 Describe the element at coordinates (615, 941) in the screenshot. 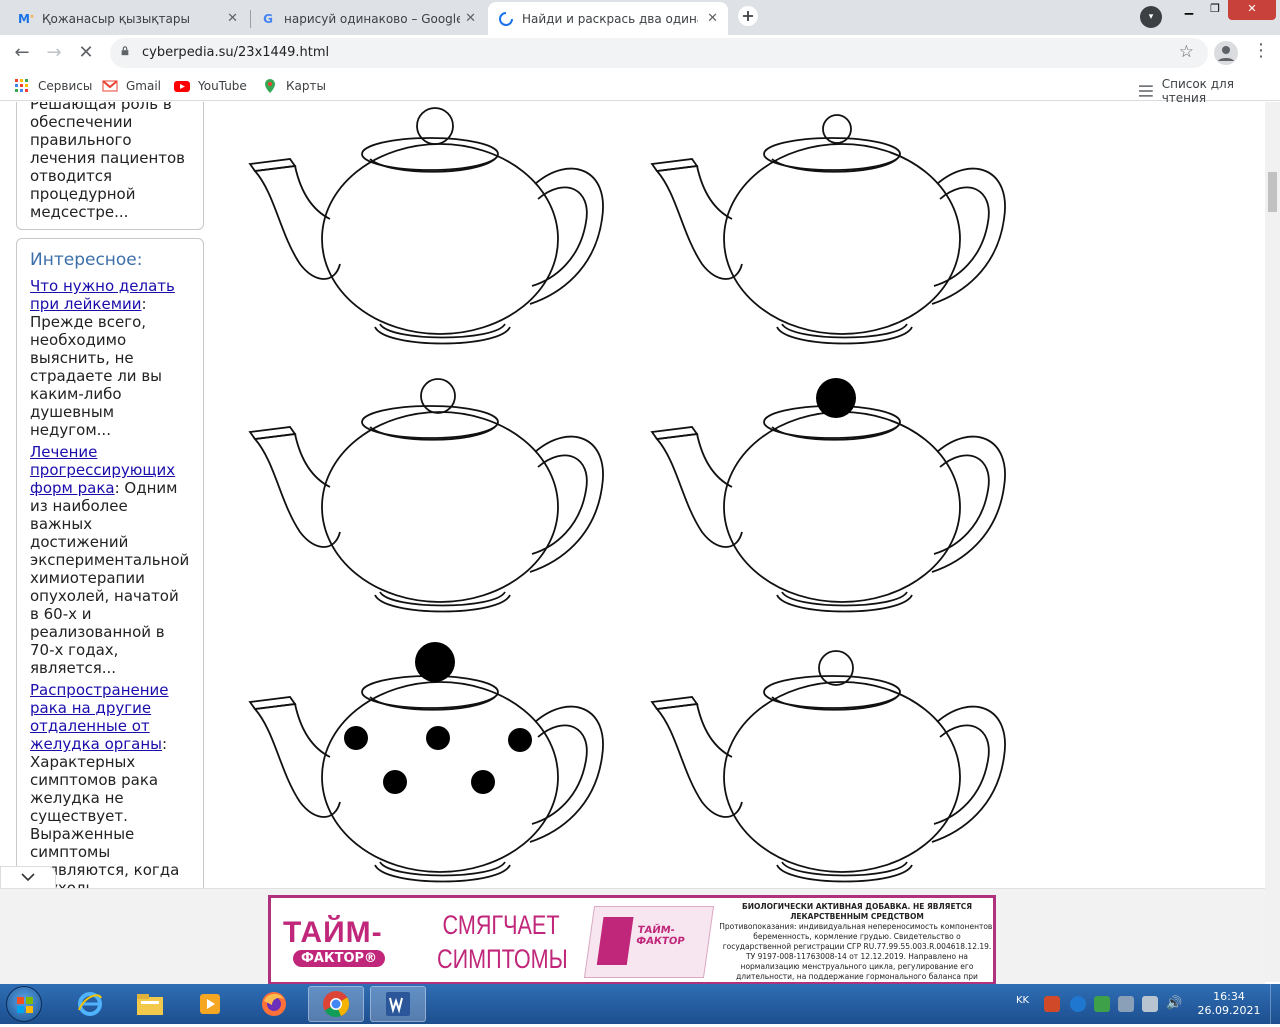

I see `product-box-art` at that location.